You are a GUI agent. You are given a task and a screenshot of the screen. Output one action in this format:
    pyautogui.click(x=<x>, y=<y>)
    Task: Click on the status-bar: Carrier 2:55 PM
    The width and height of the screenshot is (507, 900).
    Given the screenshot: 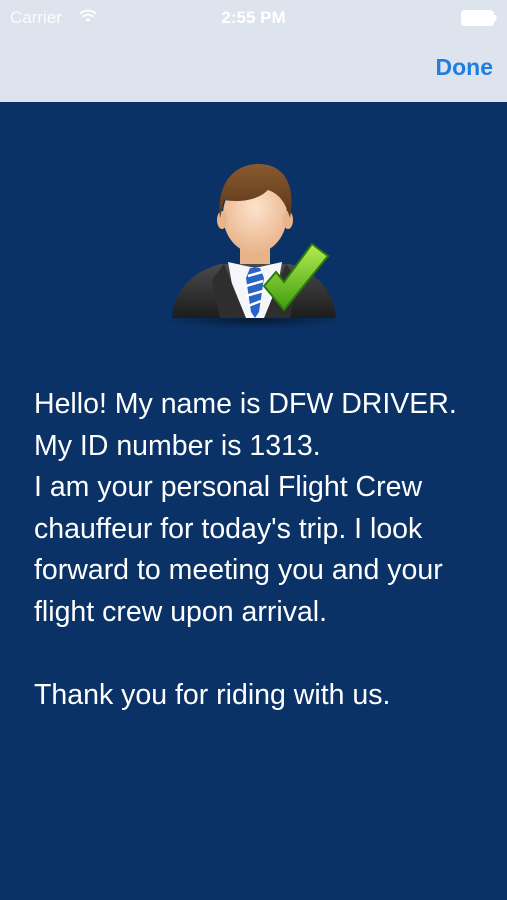 What is the action you would take?
    pyautogui.click(x=253, y=18)
    